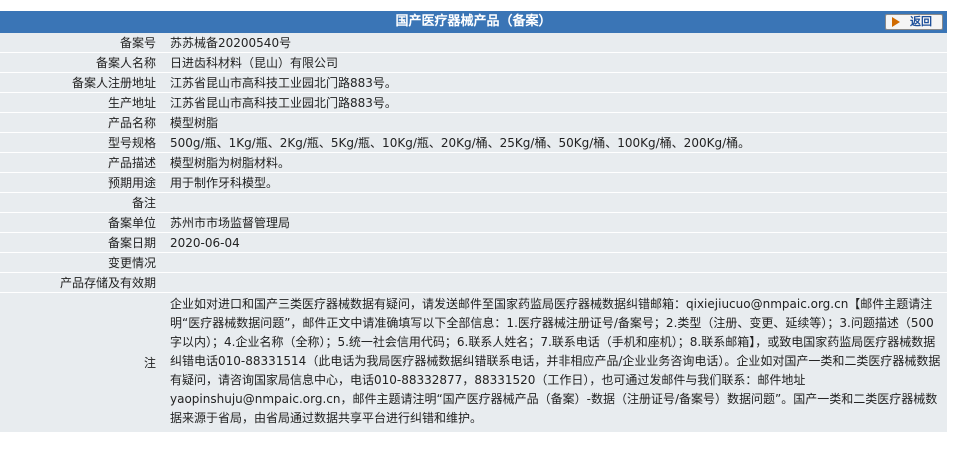 The height and width of the screenshot is (456, 959). I want to click on page-title: 国产医疗器械产品（备案）, so click(473, 21).